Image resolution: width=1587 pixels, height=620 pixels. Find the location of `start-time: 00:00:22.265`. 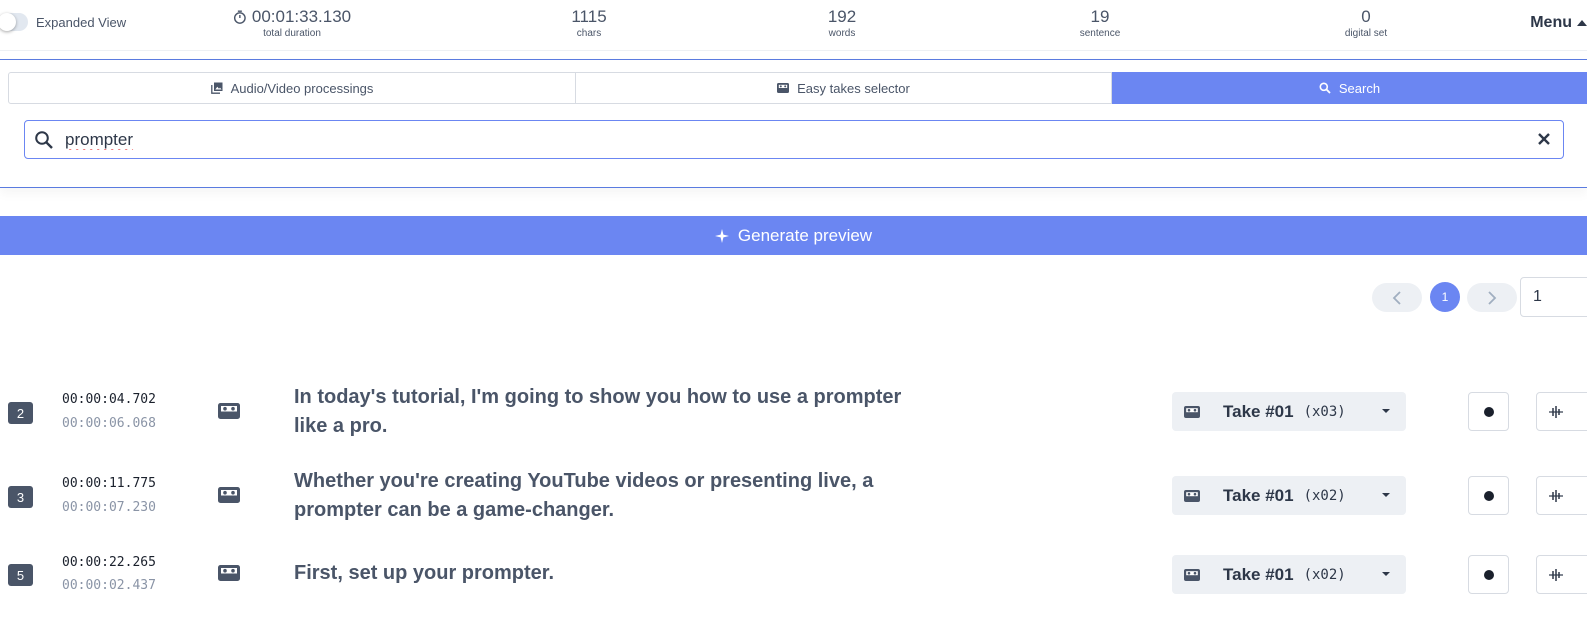

start-time: 00:00:22.265 is located at coordinates (109, 562).